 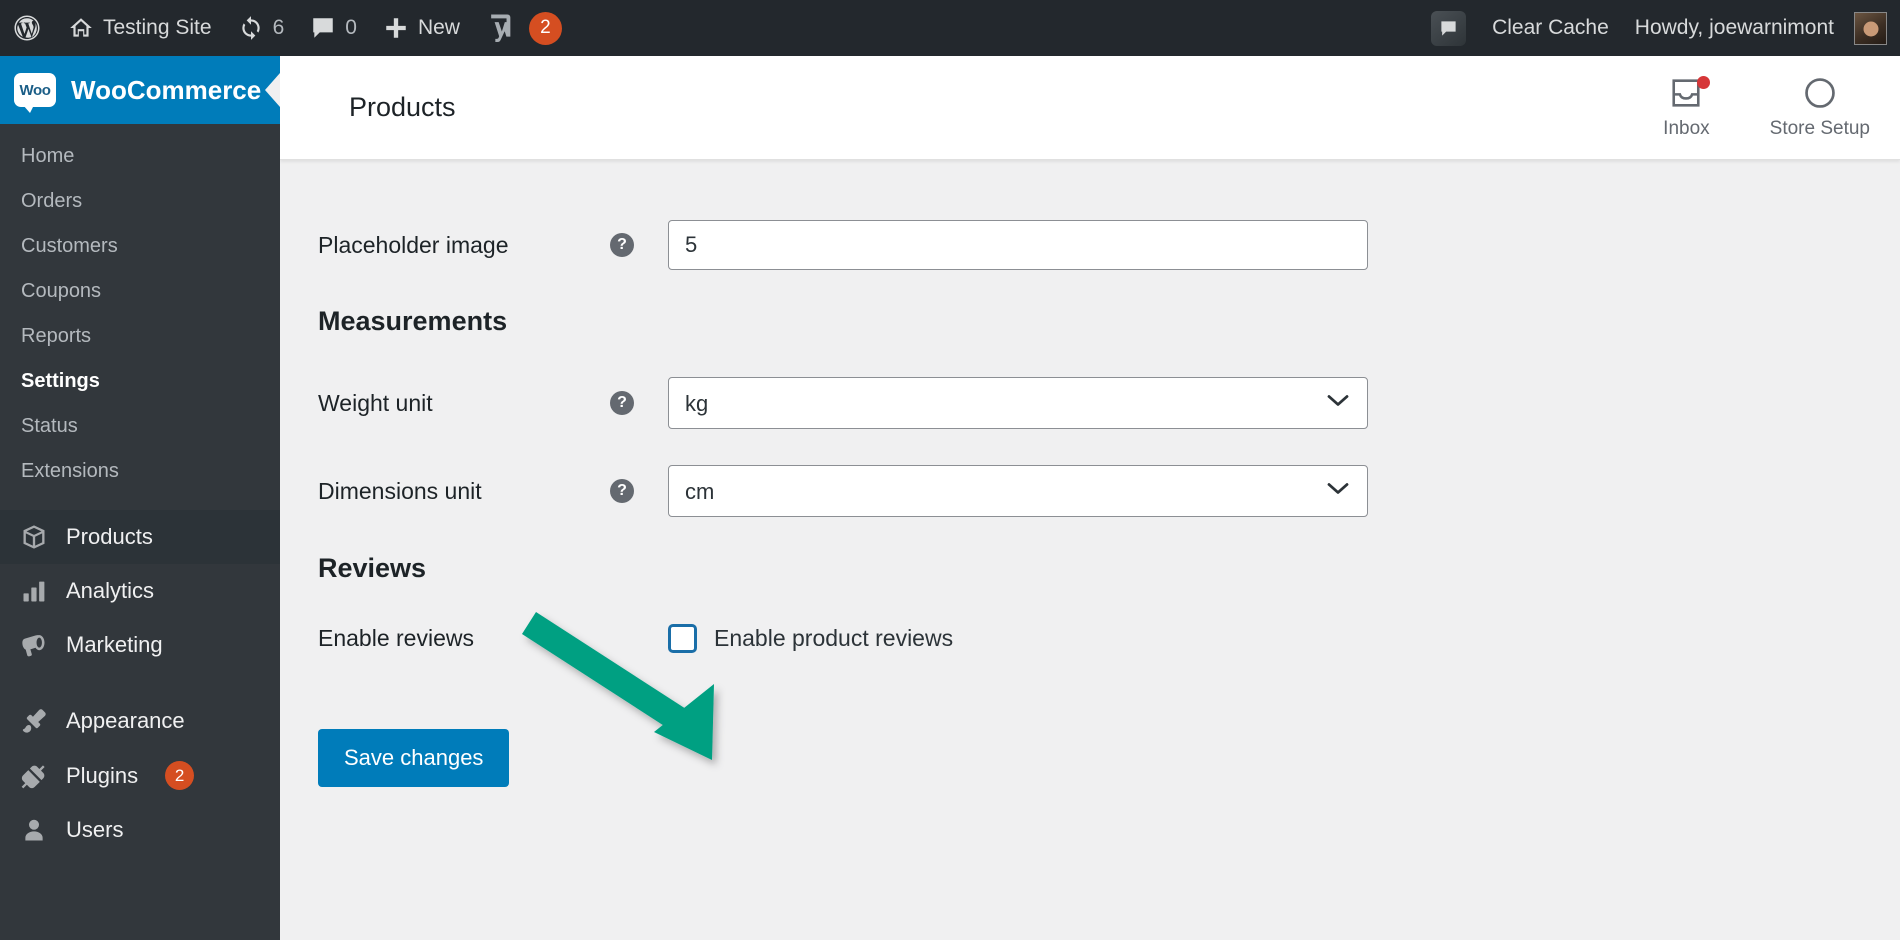 I want to click on paintbrush-icon, so click(x=34, y=721).